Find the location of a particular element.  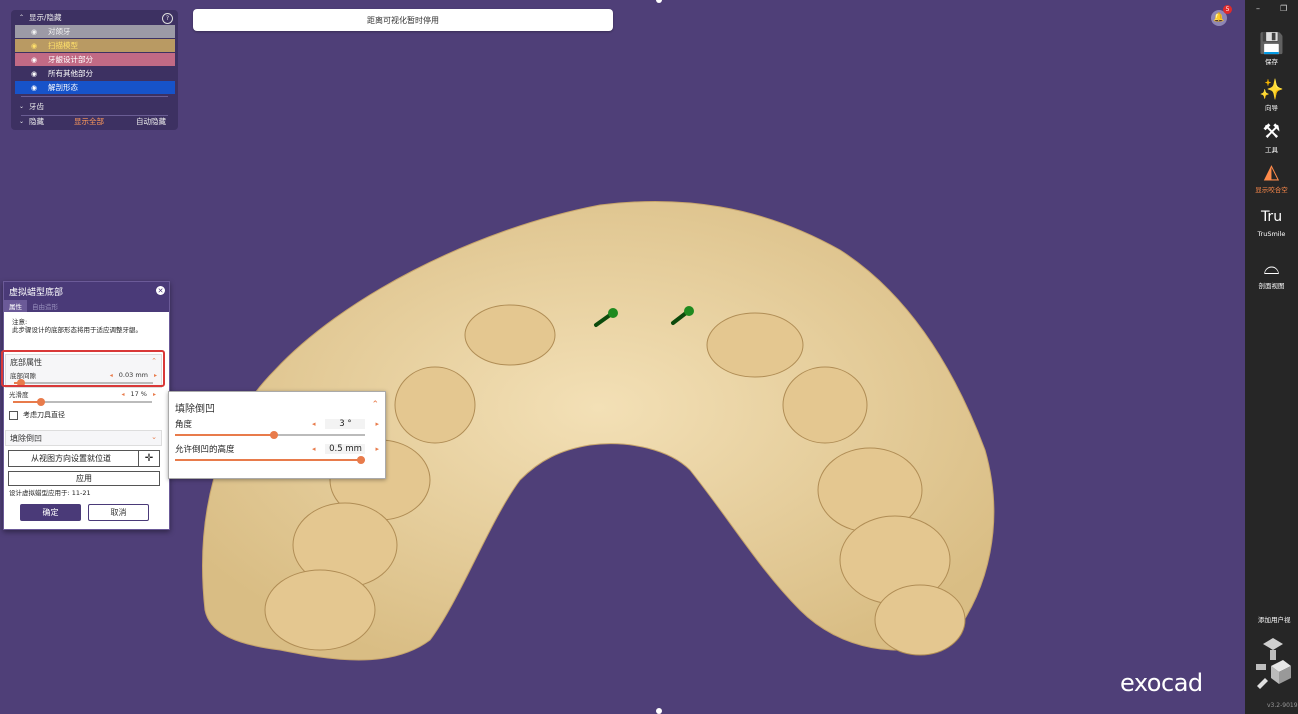

undercut-header: 填除倒凹 ⌃ is located at coordinates (277, 404).